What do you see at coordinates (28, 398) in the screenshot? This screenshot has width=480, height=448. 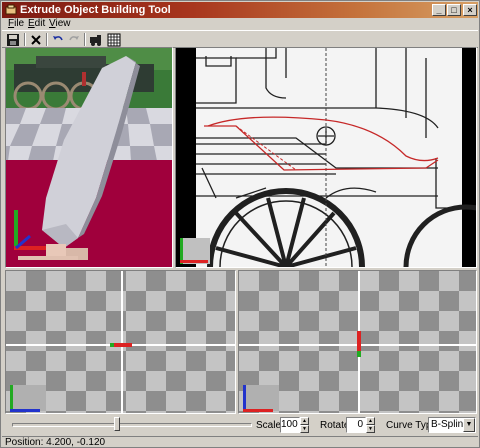 I see `front-view-gizmo` at bounding box center [28, 398].